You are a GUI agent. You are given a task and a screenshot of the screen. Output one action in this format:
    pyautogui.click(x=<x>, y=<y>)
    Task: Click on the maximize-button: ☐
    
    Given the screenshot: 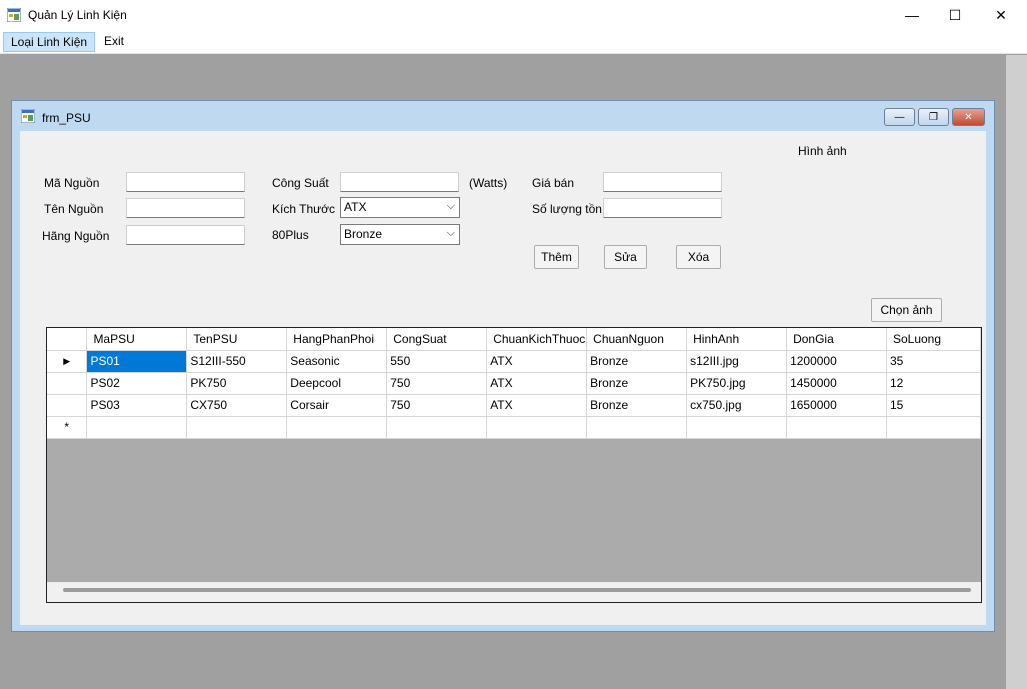 What is the action you would take?
    pyautogui.click(x=955, y=15)
    